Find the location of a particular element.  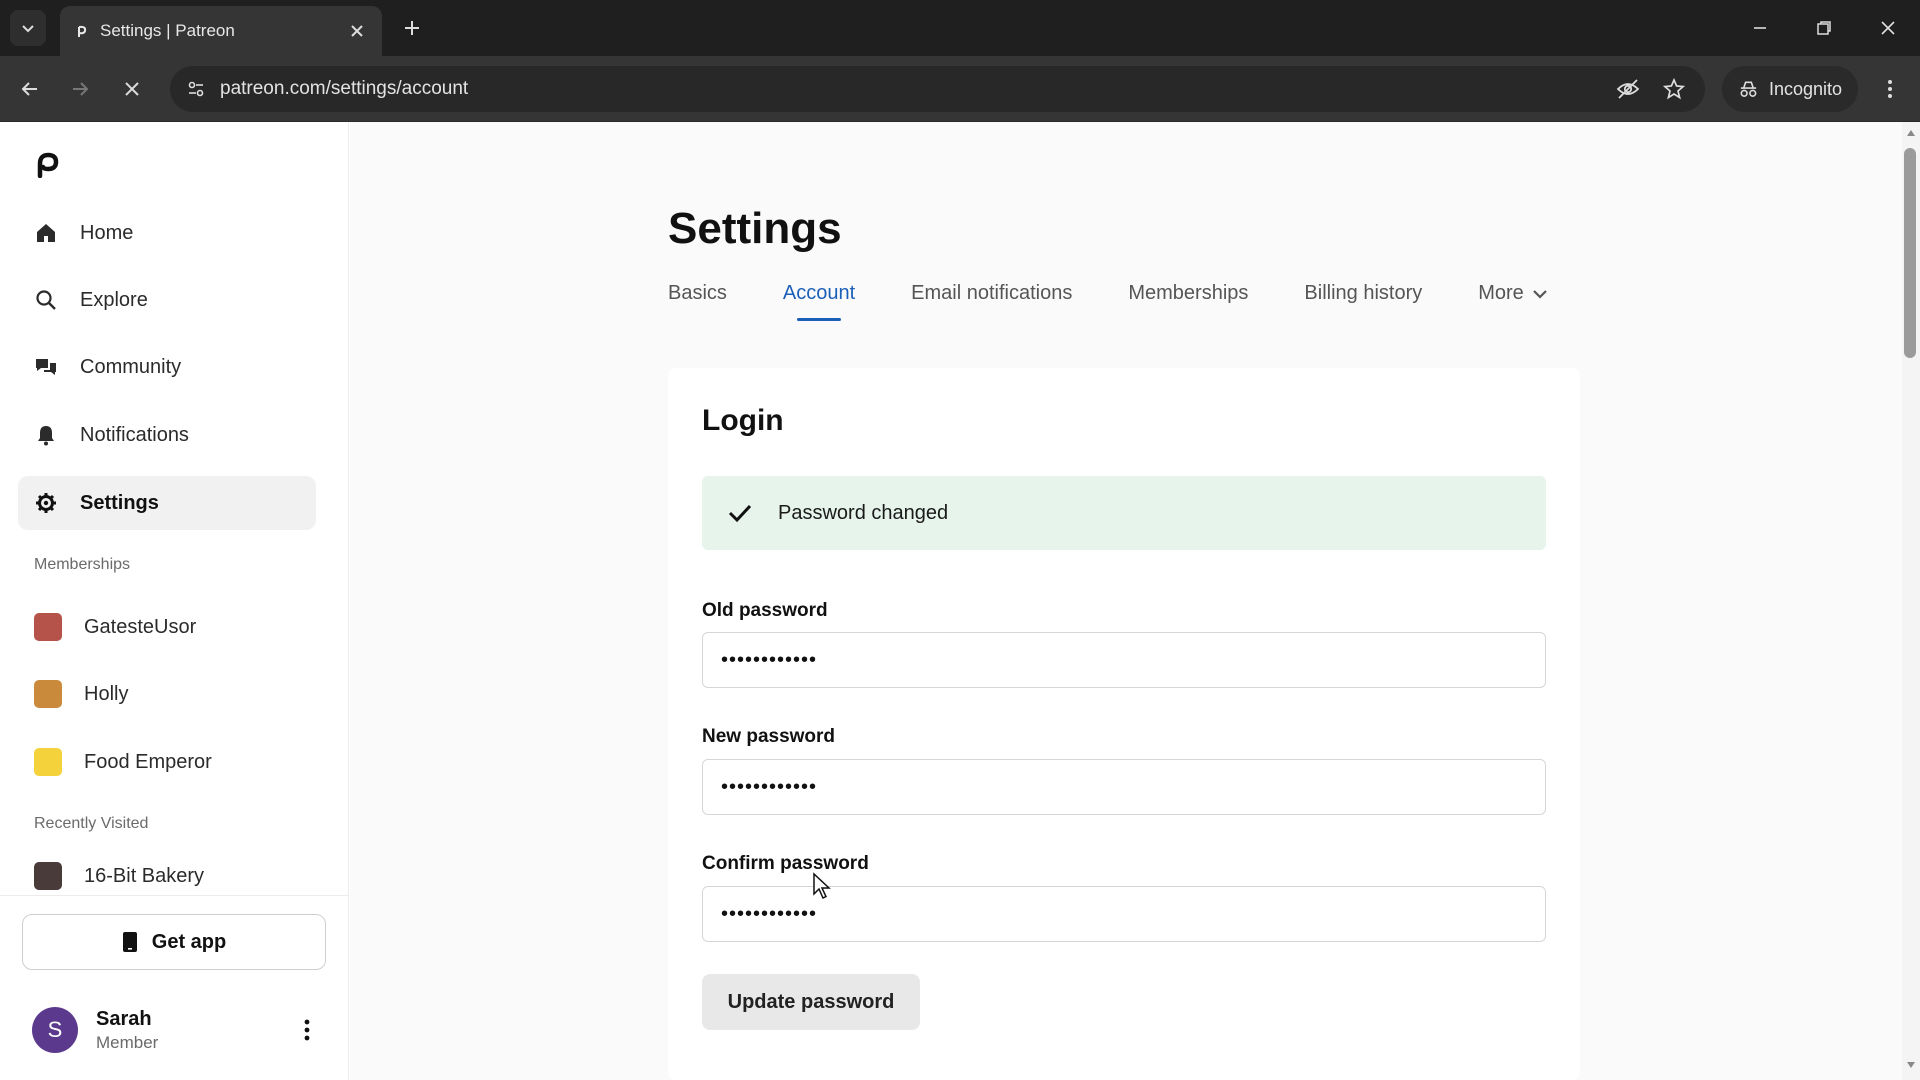

scroll-up-arrow-icon is located at coordinates (1911, 133).